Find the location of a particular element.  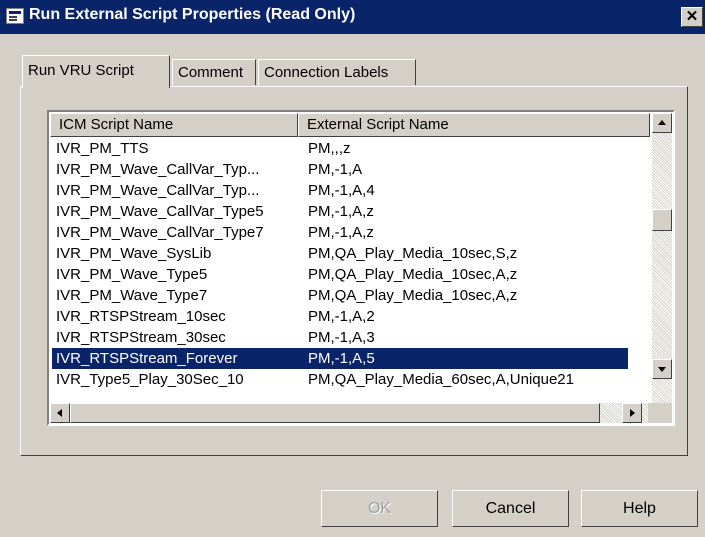

icm-script-name-cell: IVR_PM_Wave_Type5 is located at coordinates (132, 274).